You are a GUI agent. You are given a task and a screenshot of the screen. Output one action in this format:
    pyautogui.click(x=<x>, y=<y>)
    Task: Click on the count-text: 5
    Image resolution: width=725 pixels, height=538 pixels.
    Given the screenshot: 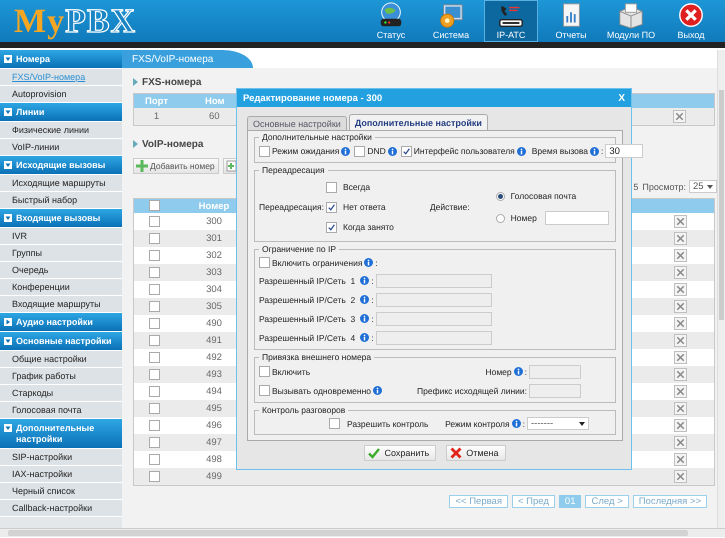 What is the action you would take?
    pyautogui.click(x=635, y=187)
    